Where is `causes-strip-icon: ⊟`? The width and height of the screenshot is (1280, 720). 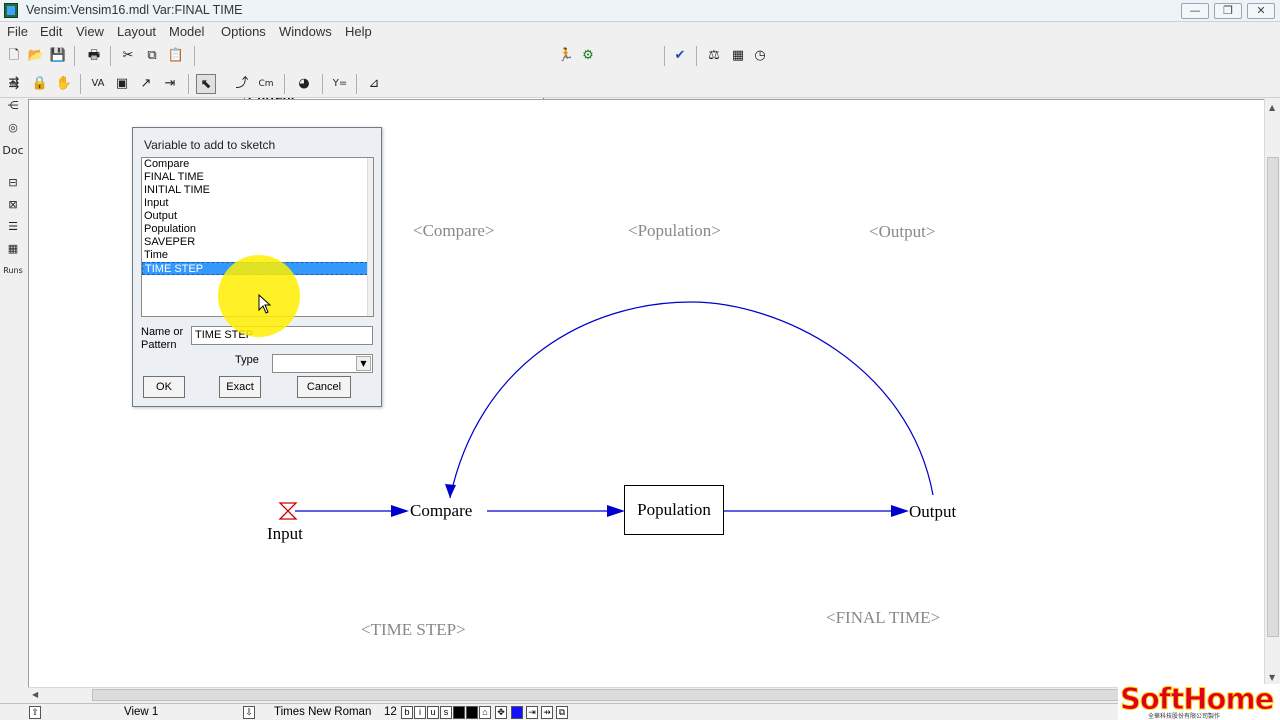
causes-strip-icon: ⊟ is located at coordinates (13, 183).